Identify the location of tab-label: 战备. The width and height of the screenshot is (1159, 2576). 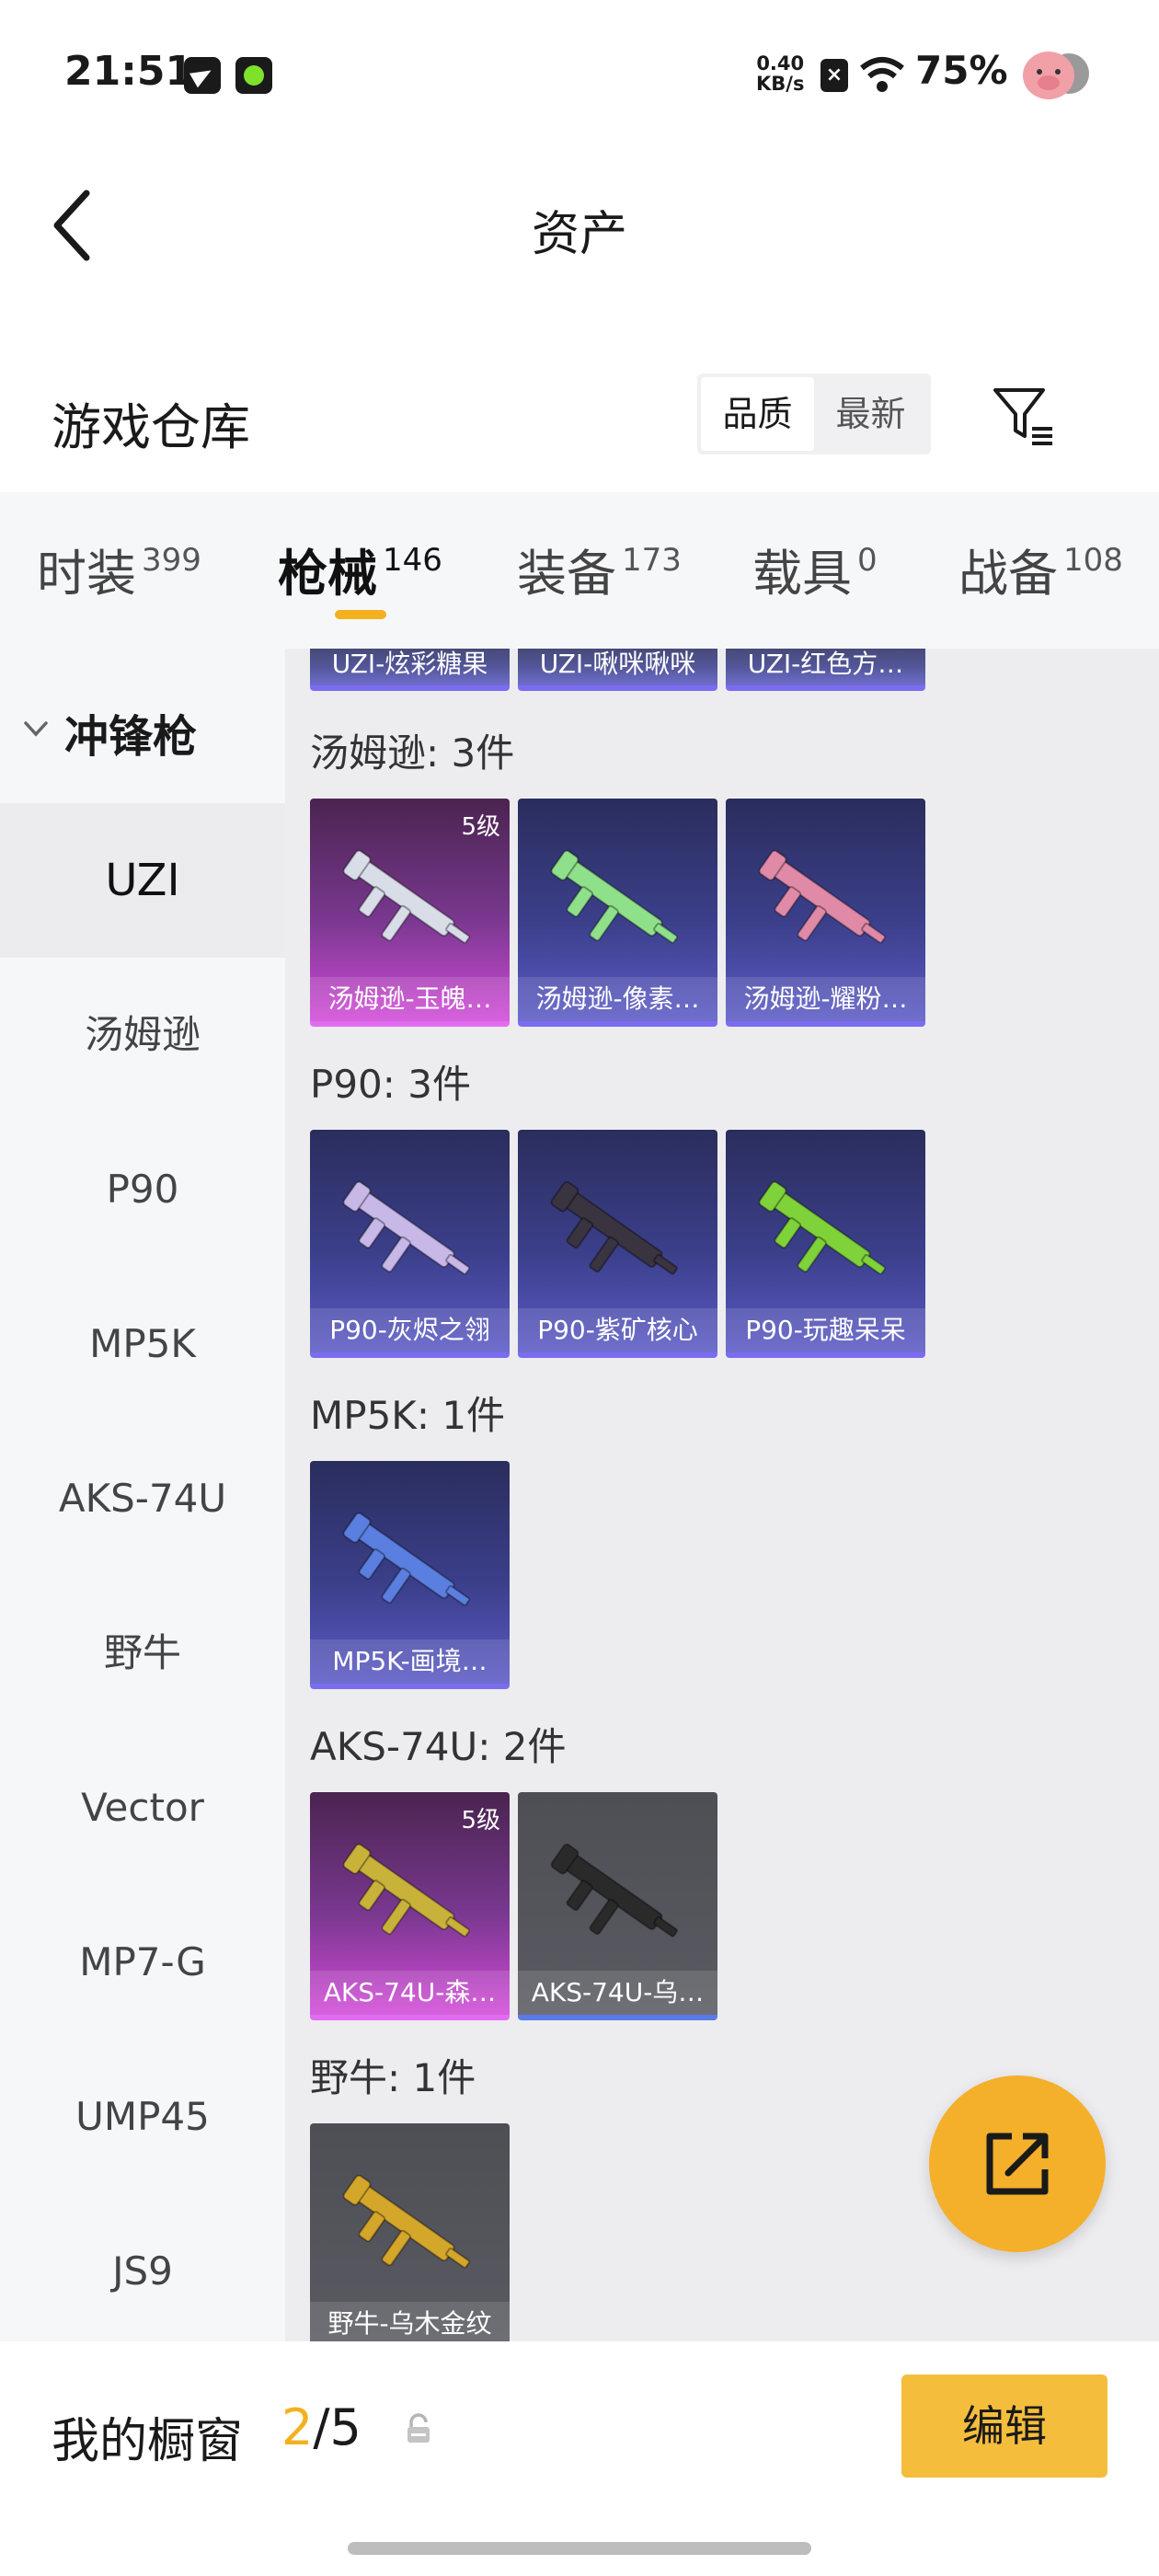
(1008, 574).